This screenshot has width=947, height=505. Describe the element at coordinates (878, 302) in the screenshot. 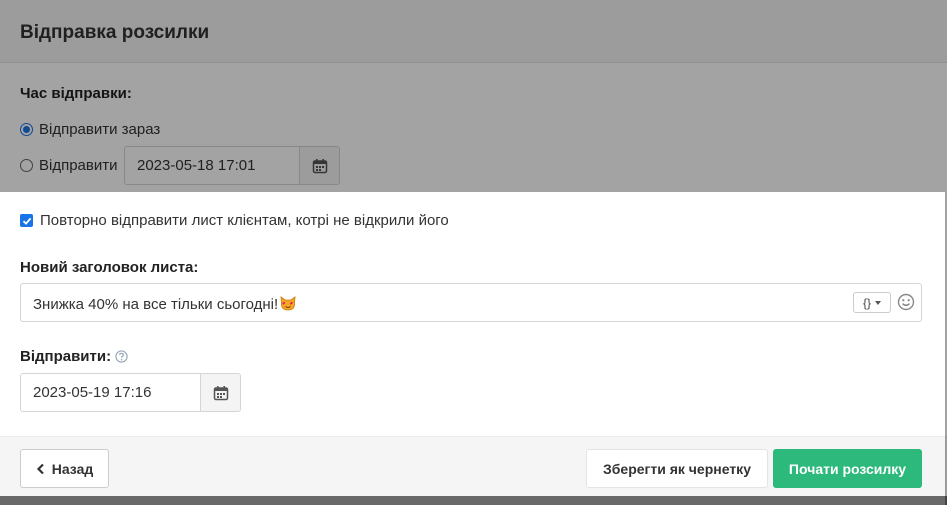

I see `caret-down-icon` at that location.